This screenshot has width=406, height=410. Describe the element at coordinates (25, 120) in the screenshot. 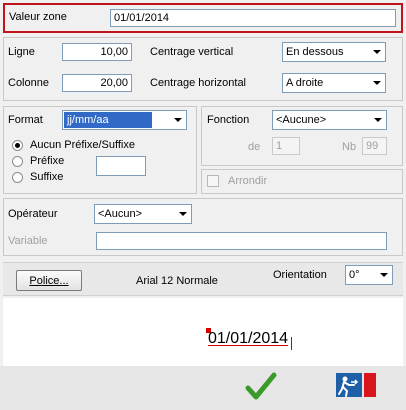

I see `format-label: Format` at that location.